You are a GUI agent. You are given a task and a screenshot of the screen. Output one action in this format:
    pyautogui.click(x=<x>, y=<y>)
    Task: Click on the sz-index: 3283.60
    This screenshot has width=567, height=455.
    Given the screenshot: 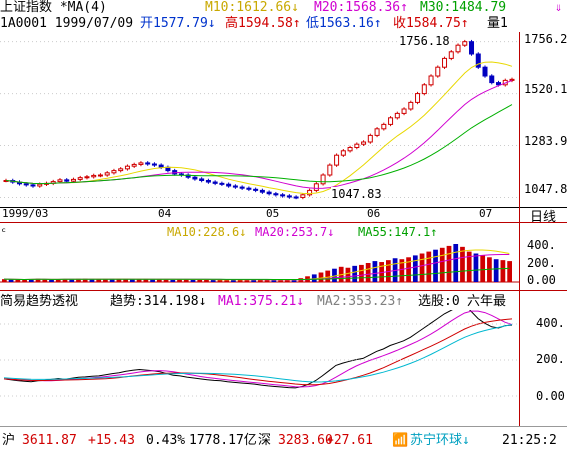 What is the action you would take?
    pyautogui.click(x=305, y=440)
    